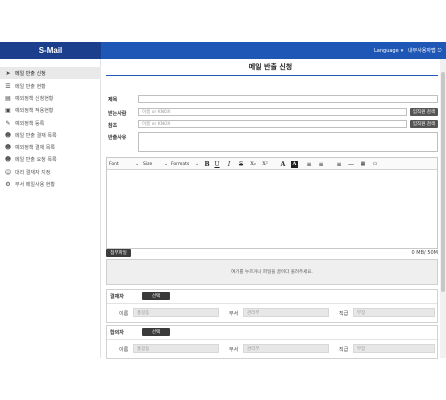  I want to click on page-title: 메일 반출 신청, so click(270, 67).